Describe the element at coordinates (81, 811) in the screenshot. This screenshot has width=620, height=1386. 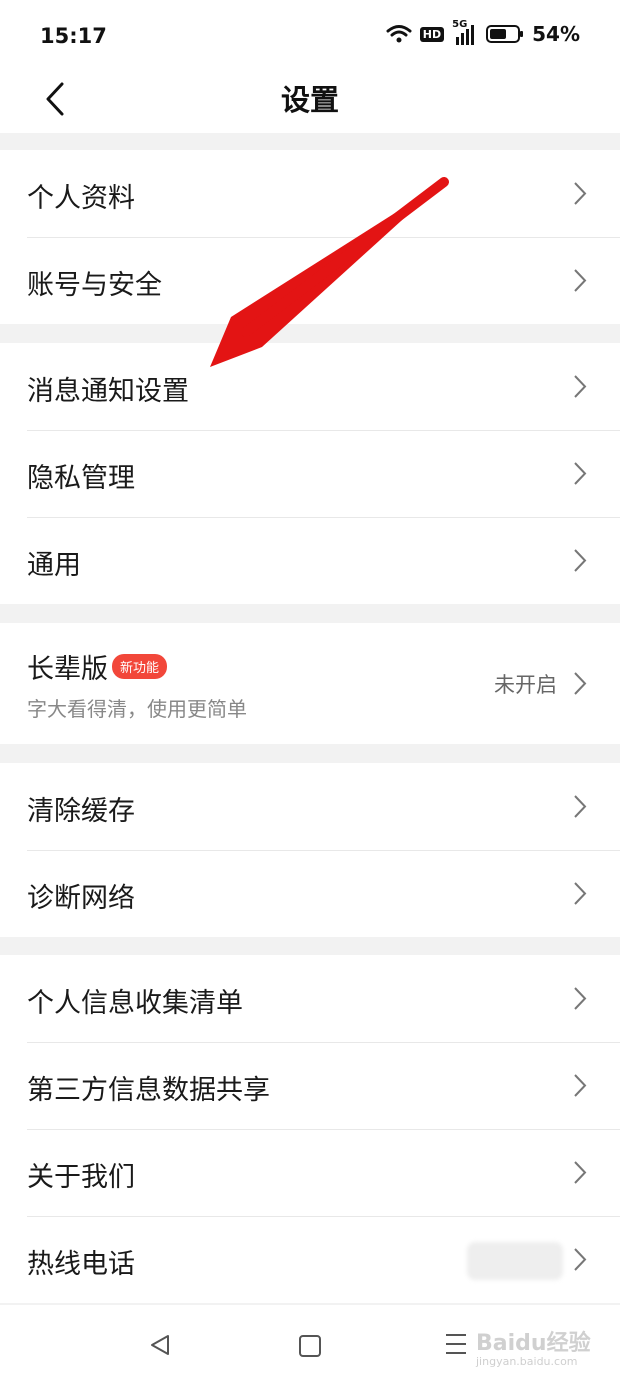
I see `settings-item-label: 清除缓存` at that location.